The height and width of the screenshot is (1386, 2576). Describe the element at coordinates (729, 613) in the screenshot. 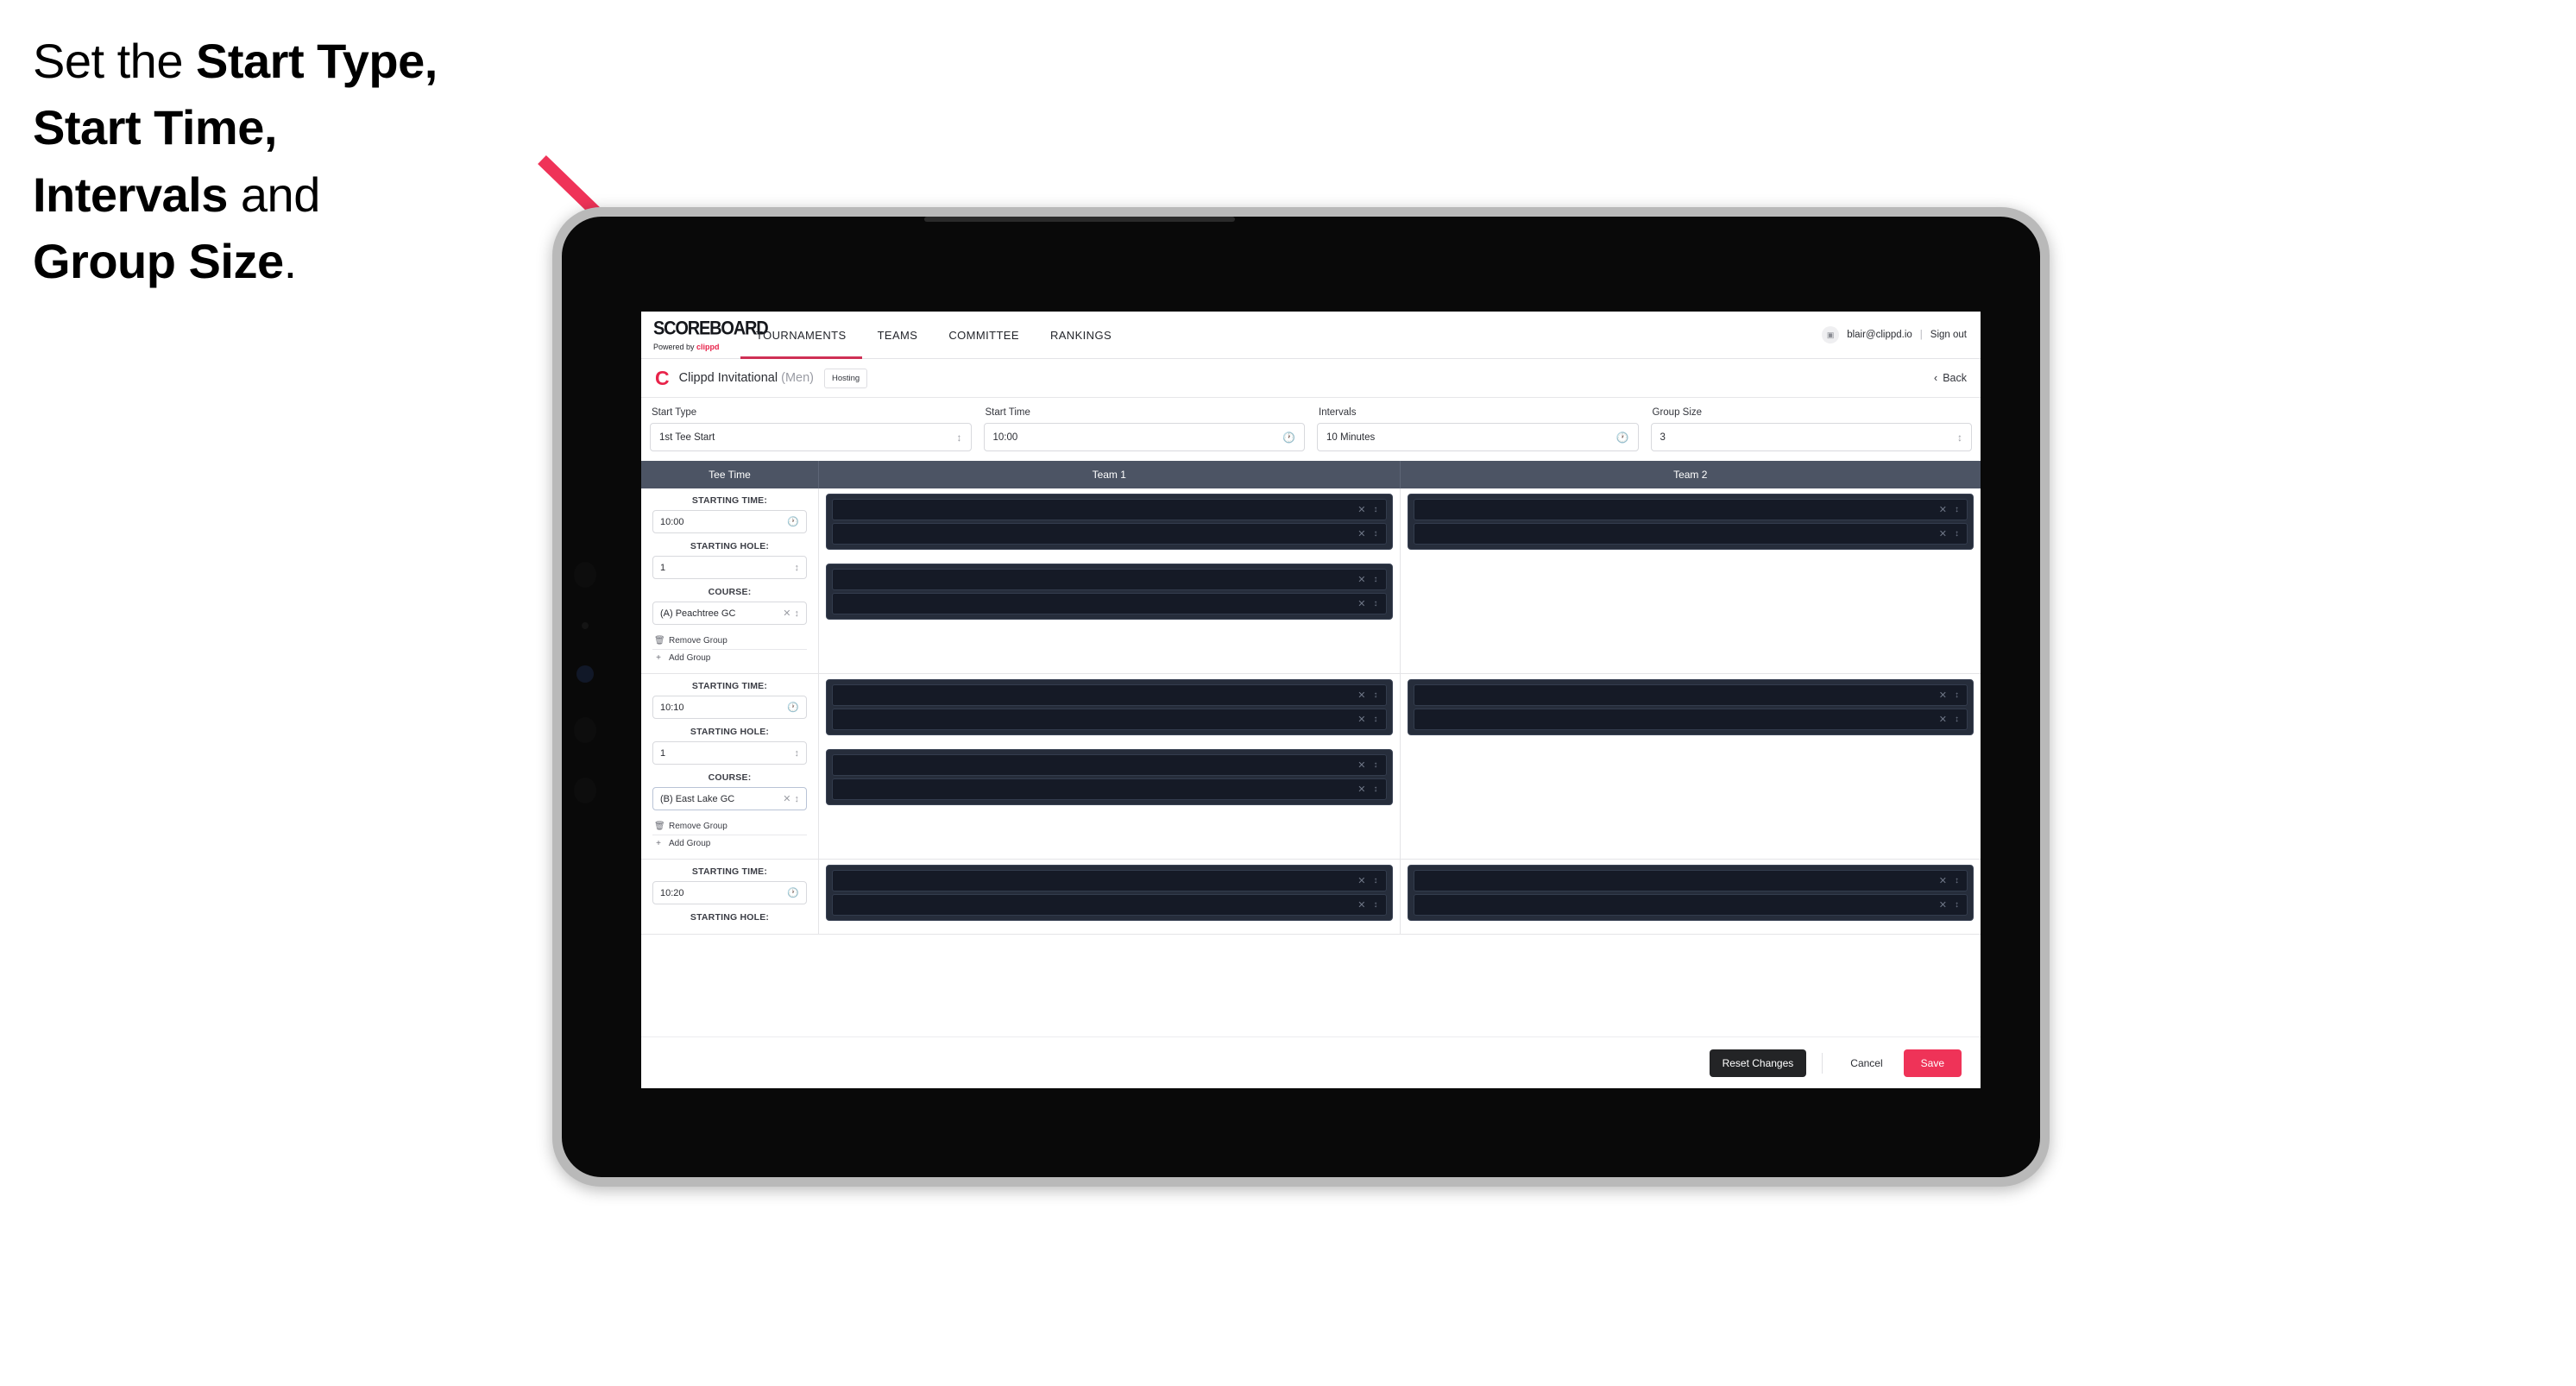

I see `course-select: (A) Peachtree GC ✕ ↕` at that location.